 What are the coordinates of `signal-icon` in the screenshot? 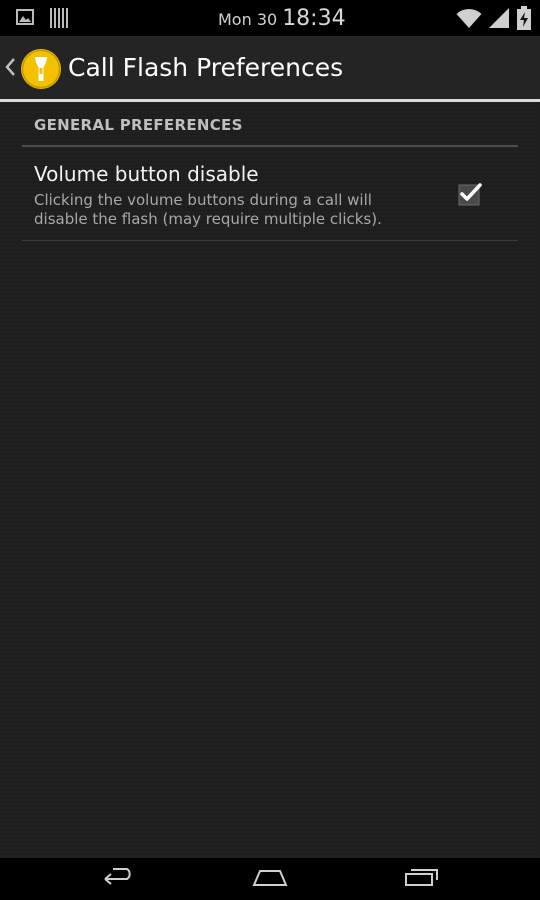 It's located at (499, 20).